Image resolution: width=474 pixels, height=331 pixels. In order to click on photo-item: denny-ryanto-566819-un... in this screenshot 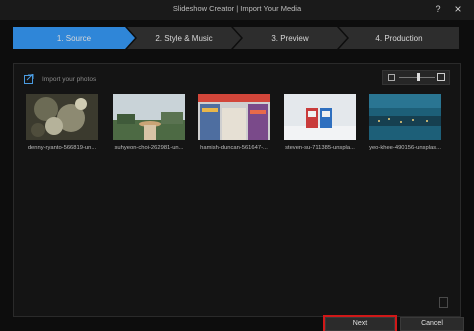, I will do `click(62, 122)`.